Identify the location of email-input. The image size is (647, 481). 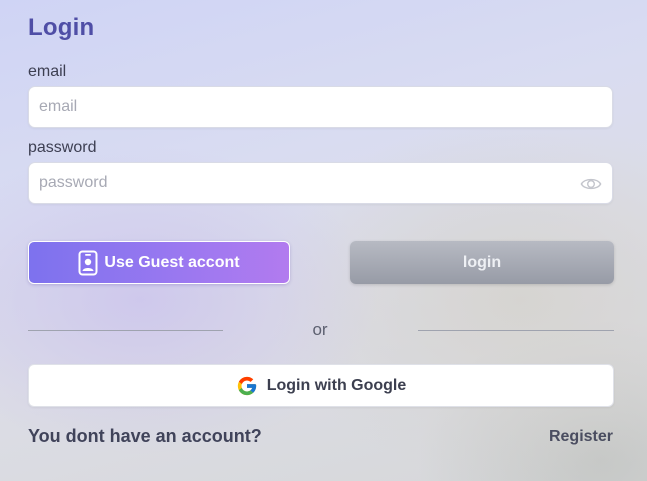
(320, 107).